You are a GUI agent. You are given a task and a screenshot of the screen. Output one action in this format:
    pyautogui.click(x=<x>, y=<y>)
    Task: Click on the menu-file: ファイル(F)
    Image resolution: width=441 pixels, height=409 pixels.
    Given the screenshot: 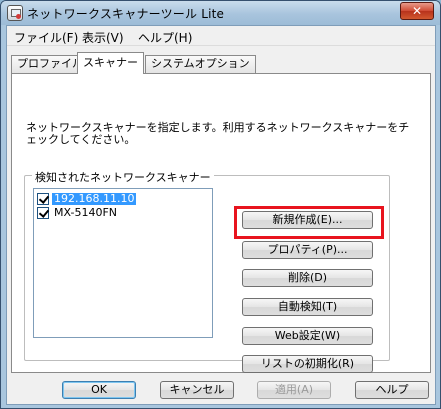 What is the action you would take?
    pyautogui.click(x=46, y=37)
    